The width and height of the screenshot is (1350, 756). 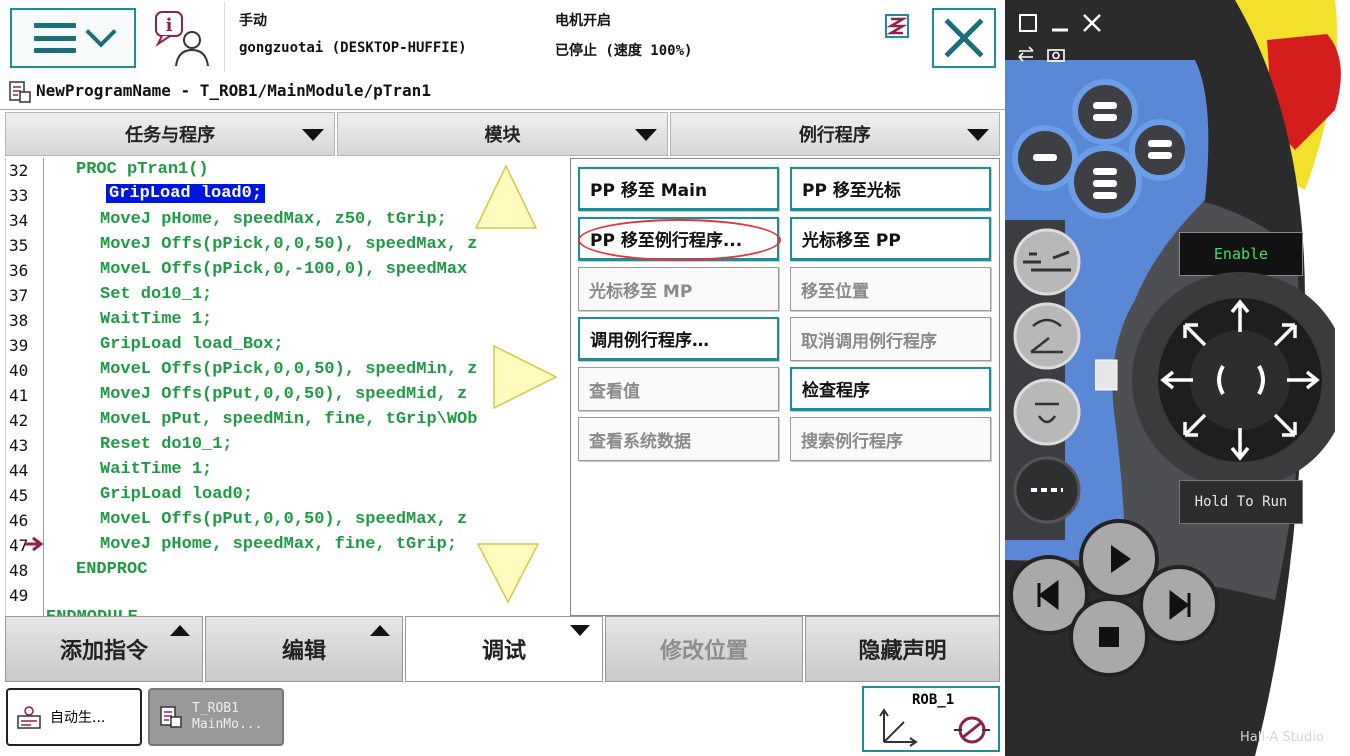 What do you see at coordinates (283, 519) in the screenshot?
I see `code-line: MoveL Offs(pPut,0,0,50), speedMax, z` at bounding box center [283, 519].